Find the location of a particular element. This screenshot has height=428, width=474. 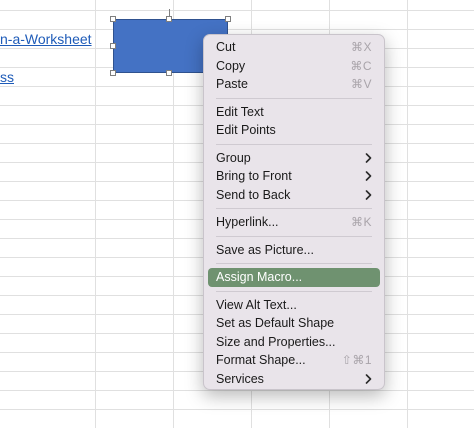

menu-item-format-shape: Format Shape... ⇧⌘1 is located at coordinates (294, 360).